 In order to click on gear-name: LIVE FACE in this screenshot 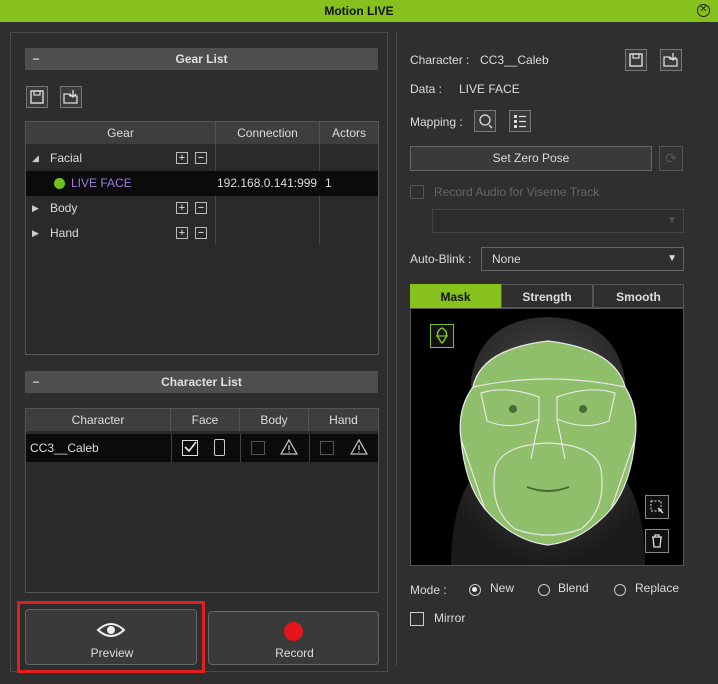, I will do `click(101, 183)`.